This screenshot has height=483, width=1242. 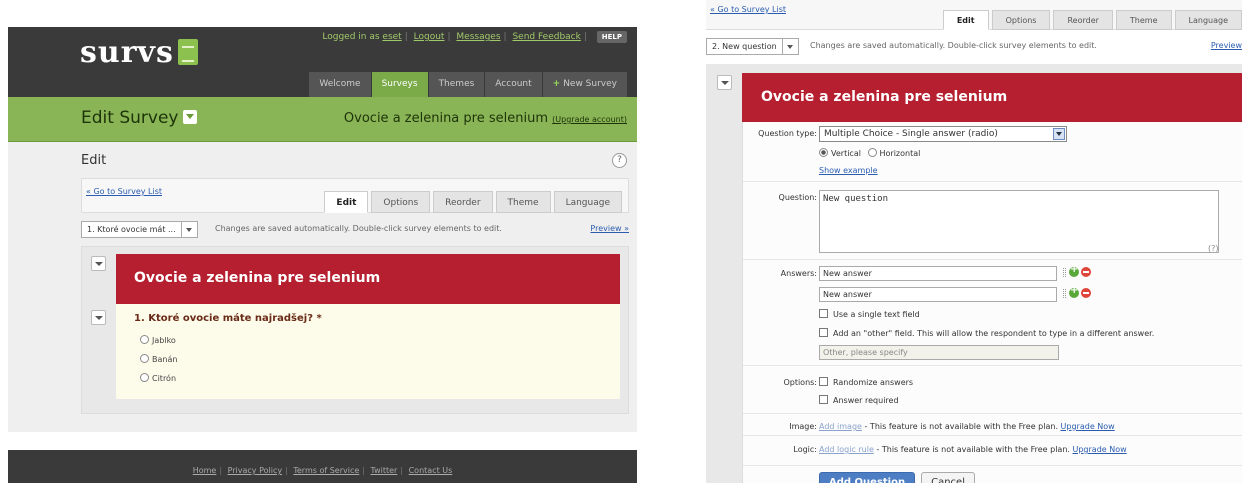 I want to click on add-logic-link: Add logic rule, so click(x=846, y=449).